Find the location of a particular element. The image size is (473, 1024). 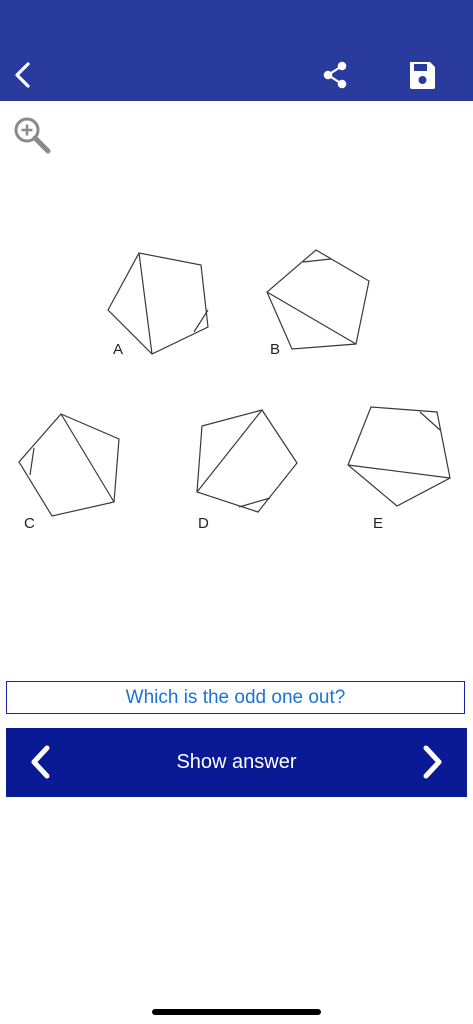

top-app-bar is located at coordinates (236, 50).